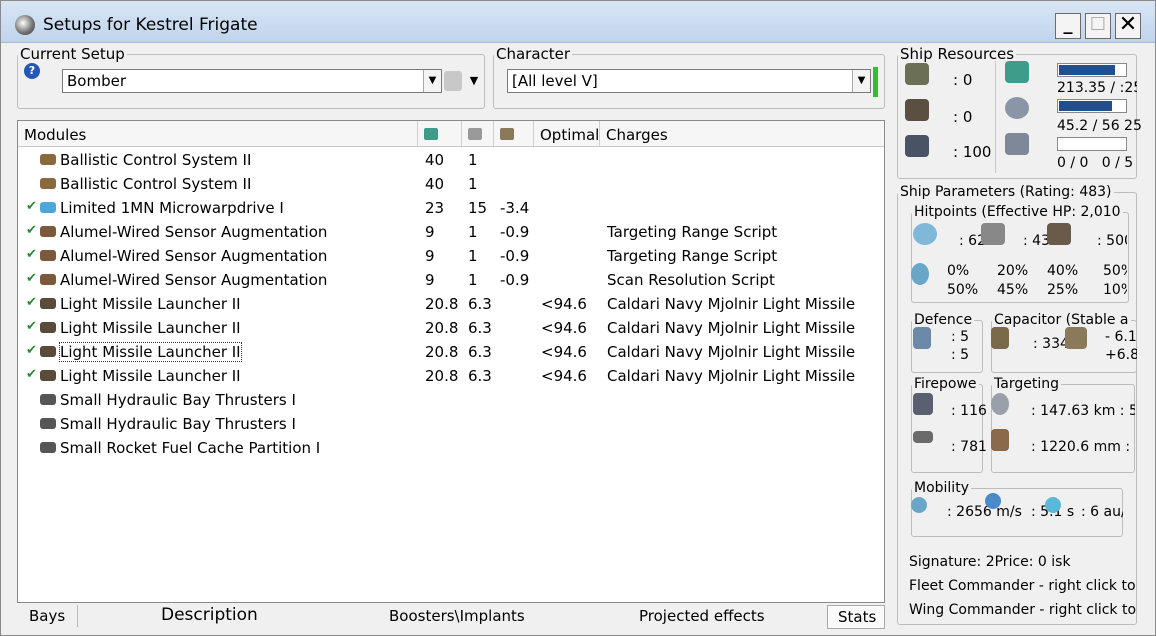 This screenshot has height=636, width=1156. What do you see at coordinates (923, 404) in the screenshot?
I see `turret-dps-icon` at bounding box center [923, 404].